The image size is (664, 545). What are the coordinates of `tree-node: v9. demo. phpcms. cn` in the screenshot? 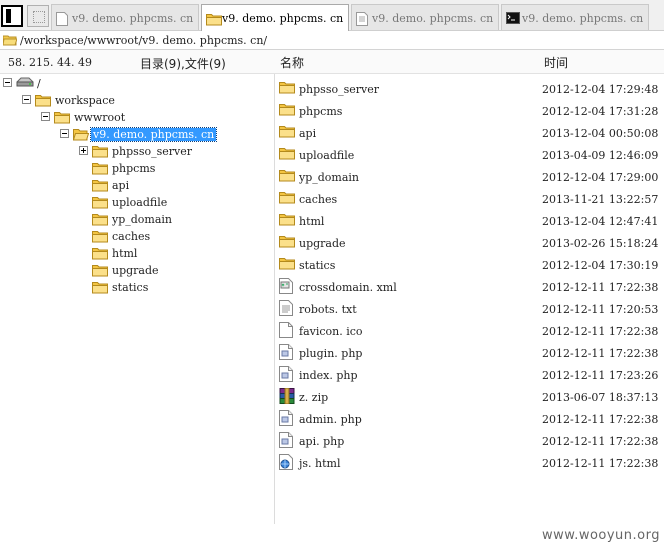 It's located at (165, 134).